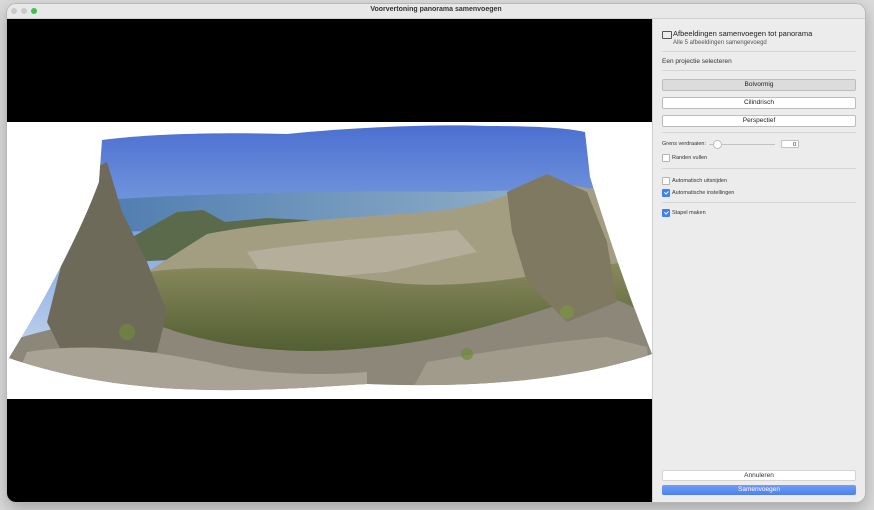 The width and height of the screenshot is (874, 510). What do you see at coordinates (666, 181) in the screenshot?
I see `auto-crop-checkbox` at bounding box center [666, 181].